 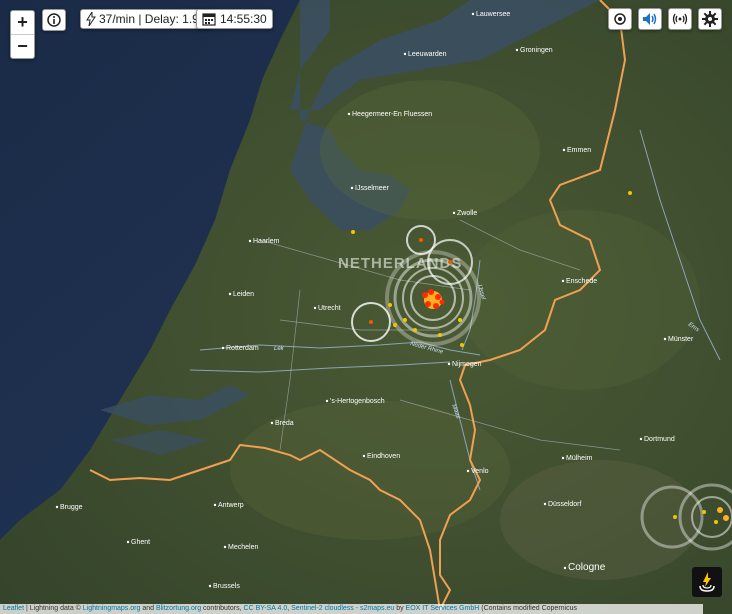 I want to click on zoom-control: + −, so click(x=22, y=34).